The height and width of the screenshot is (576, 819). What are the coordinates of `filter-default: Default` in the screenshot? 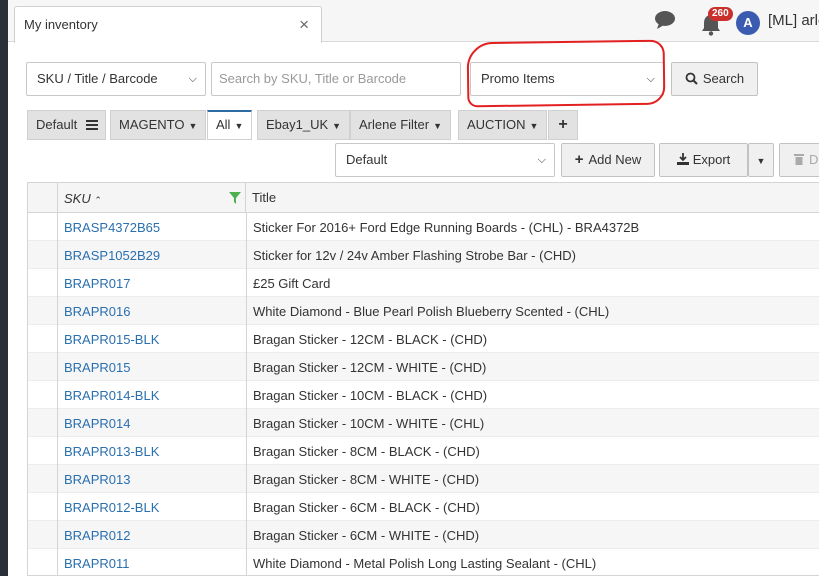 It's located at (66, 125).